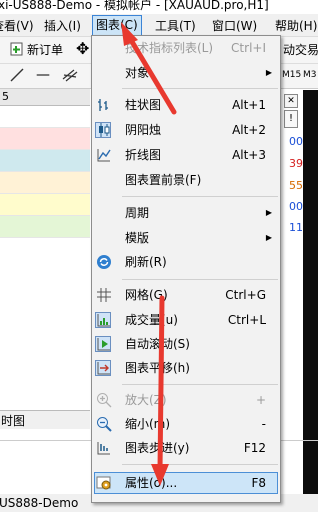 The width and height of the screenshot is (320, 512). Describe the element at coordinates (129, 34) in the screenshot. I see `red-arrow-top-head` at that location.